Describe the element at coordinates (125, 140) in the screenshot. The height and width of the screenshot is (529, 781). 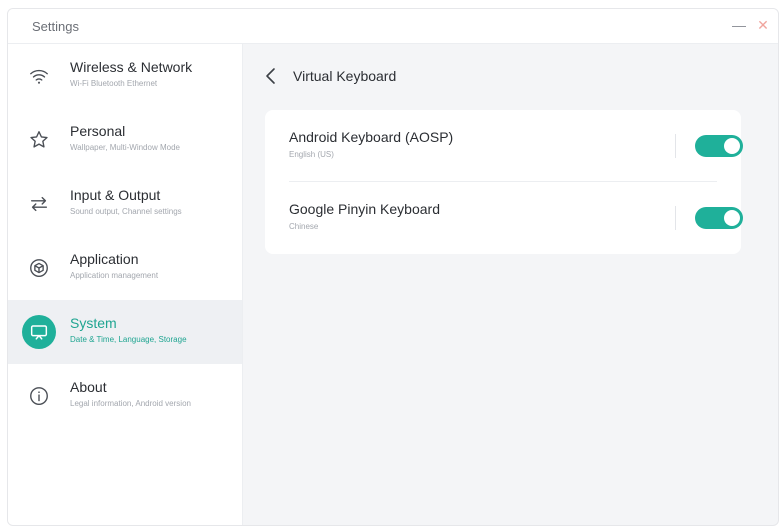
I see `sidebar-item-personal: Personal Wallpaper, Multi-Window Mode` at that location.